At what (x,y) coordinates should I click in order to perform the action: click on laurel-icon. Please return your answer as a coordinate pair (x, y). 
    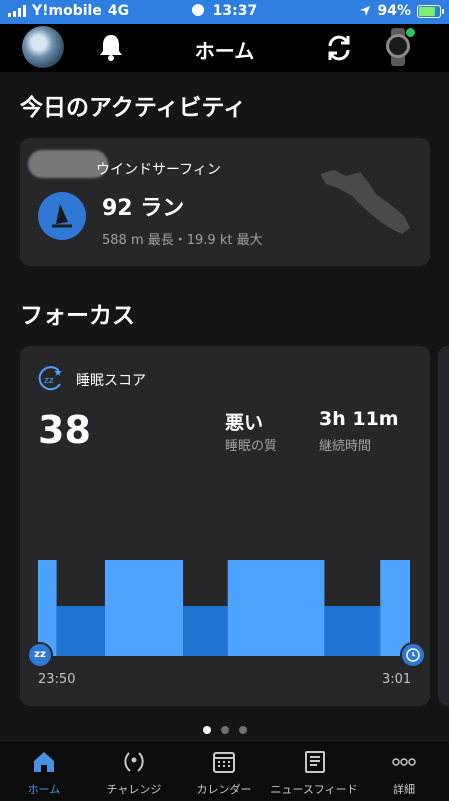
    Looking at the image, I should click on (134, 762).